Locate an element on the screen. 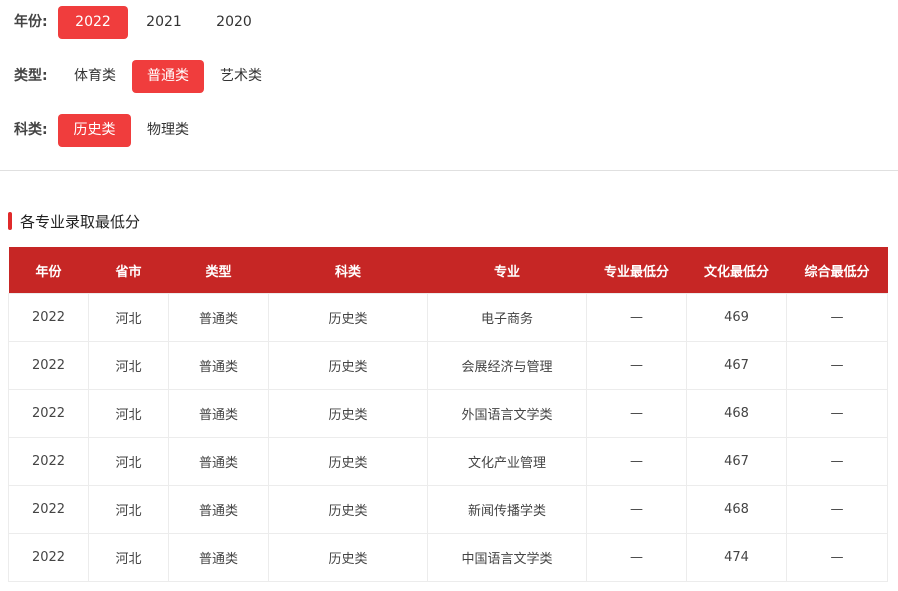  cell-culture-min-score: 469 is located at coordinates (736, 317).